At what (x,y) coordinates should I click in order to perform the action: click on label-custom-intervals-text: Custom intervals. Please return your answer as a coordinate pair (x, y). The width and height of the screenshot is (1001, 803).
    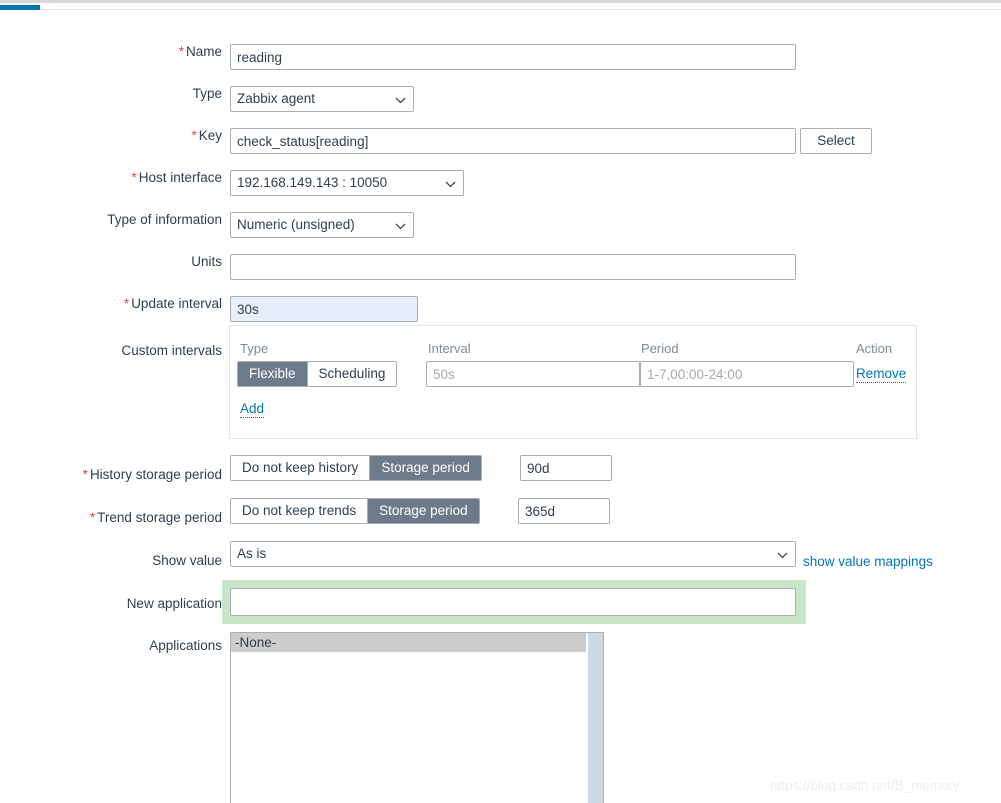
    Looking at the image, I should click on (171, 350).